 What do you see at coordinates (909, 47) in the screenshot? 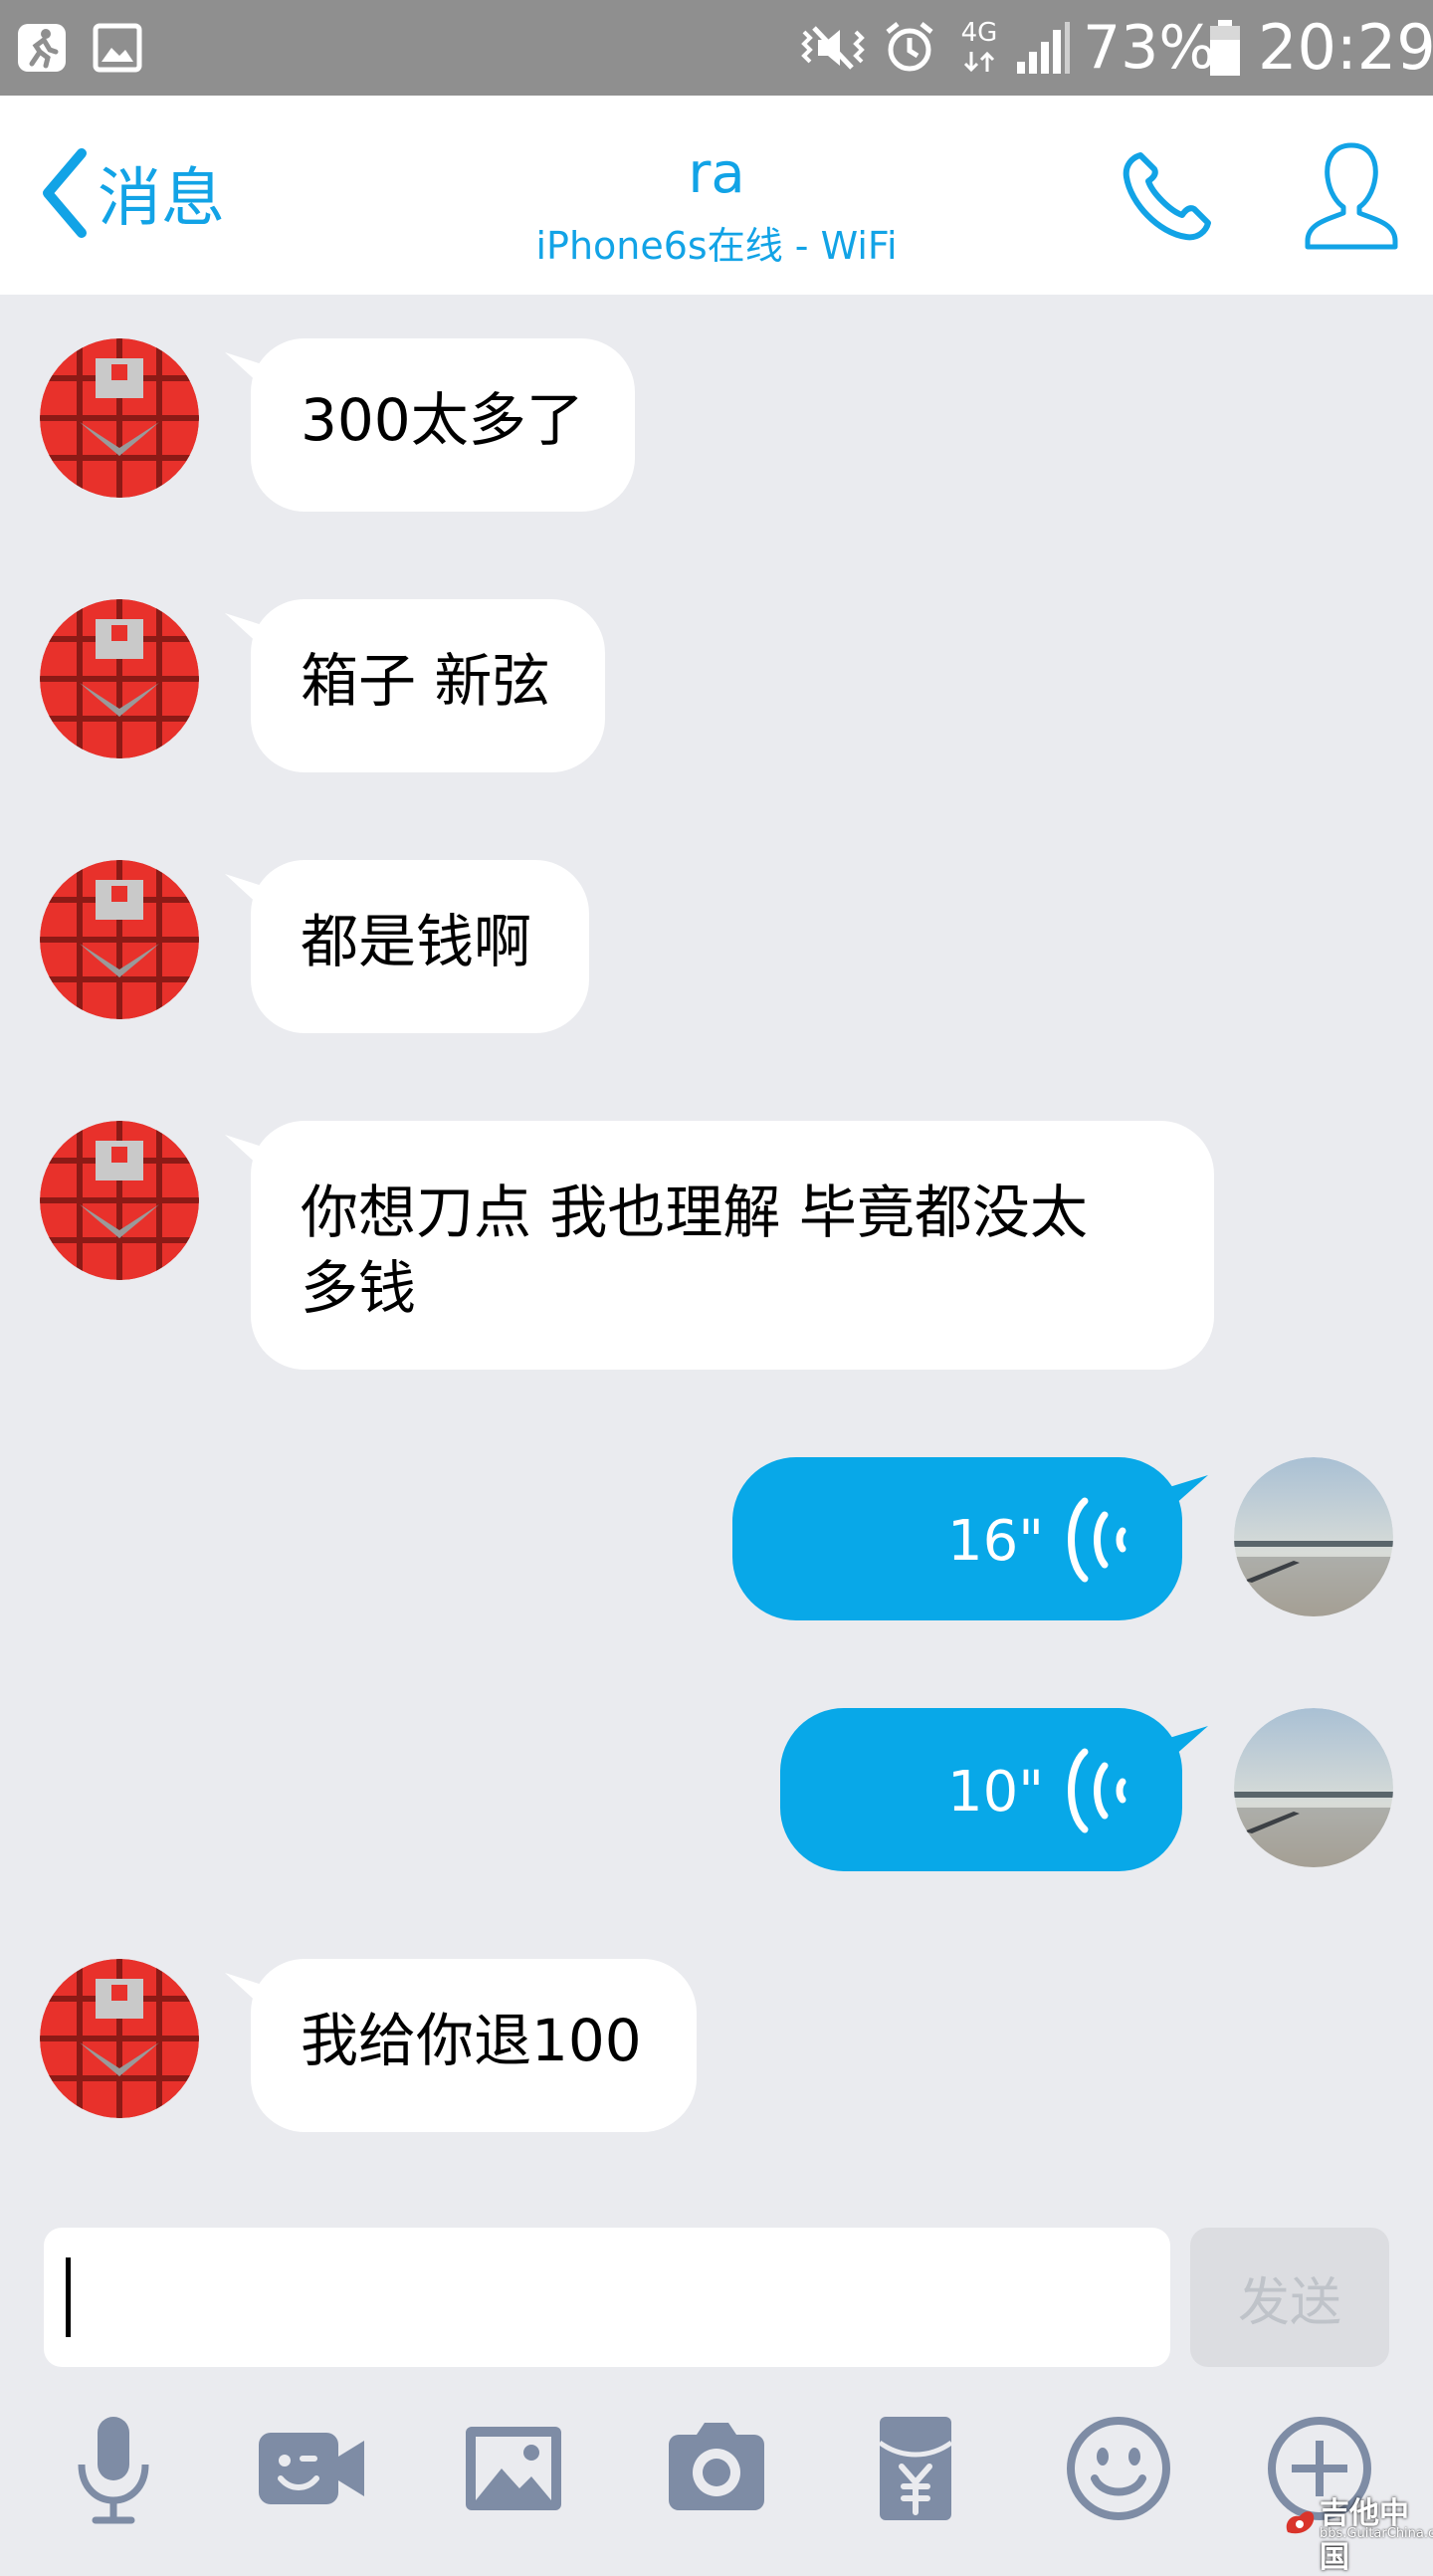
I see `alarm-icon` at bounding box center [909, 47].